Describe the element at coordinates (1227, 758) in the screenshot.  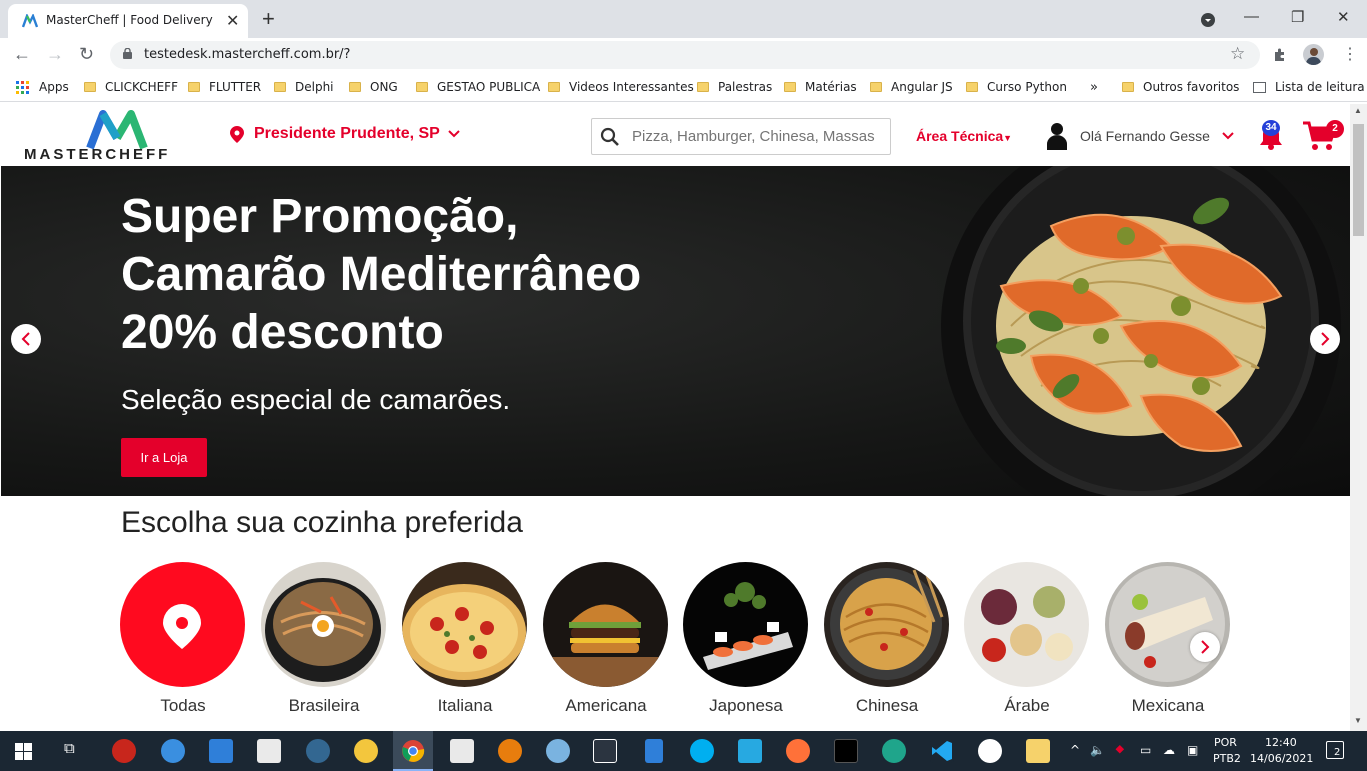
I see `keyboard-layout-indicator: PTB2` at that location.